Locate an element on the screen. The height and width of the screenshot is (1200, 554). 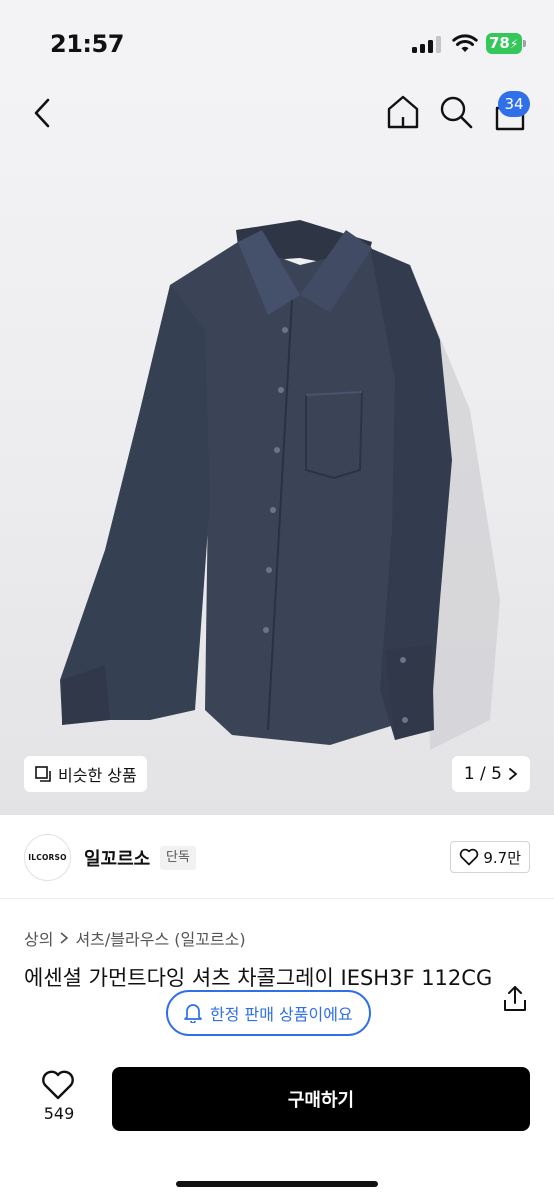
bell-icon is located at coordinates (193, 1013).